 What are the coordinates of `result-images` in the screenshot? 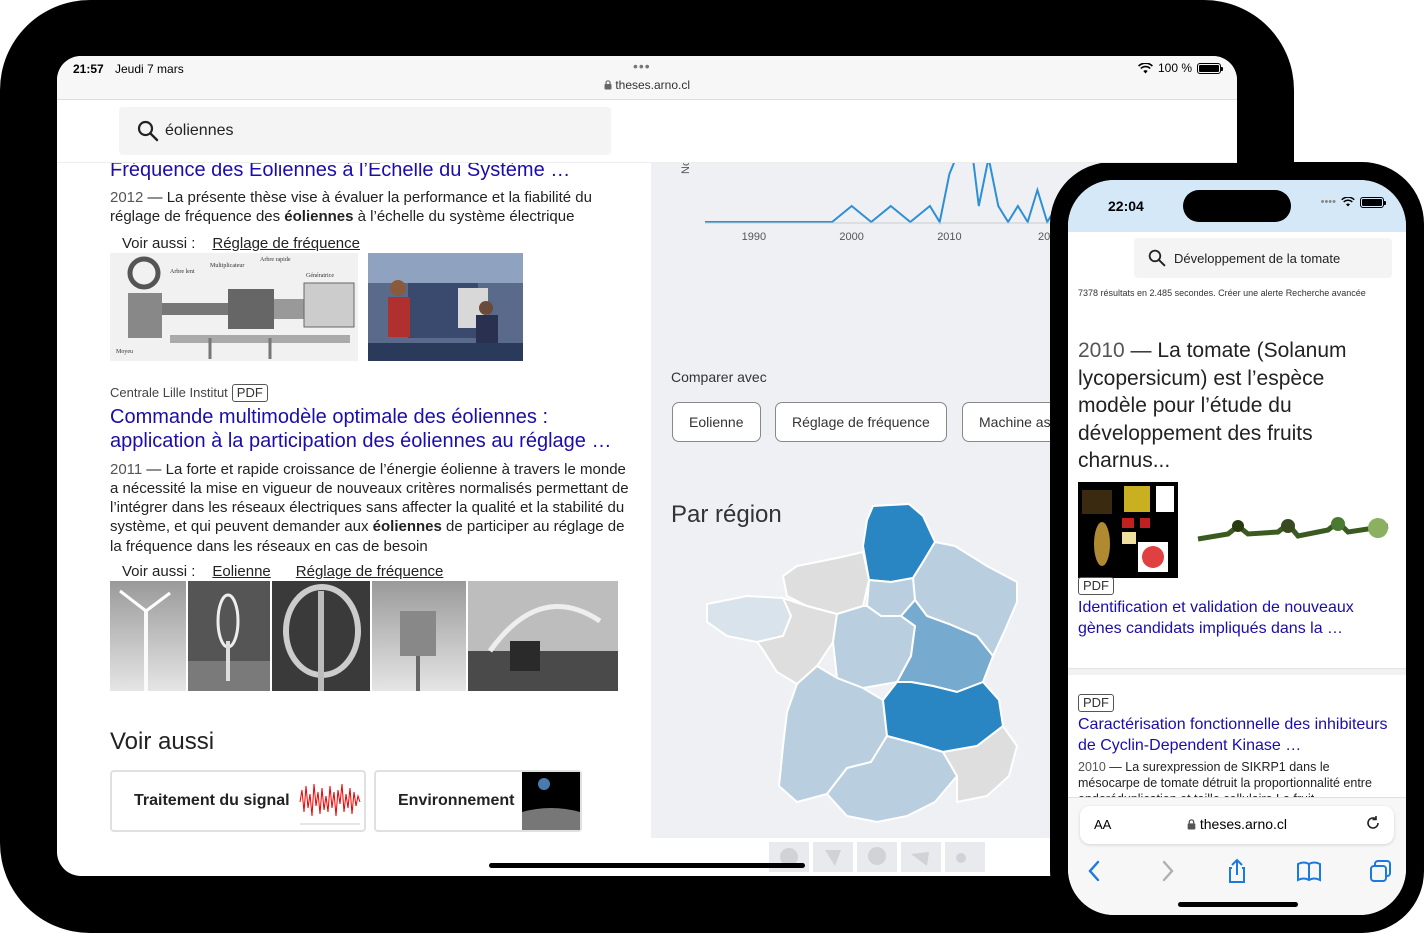 It's located at (370, 636).